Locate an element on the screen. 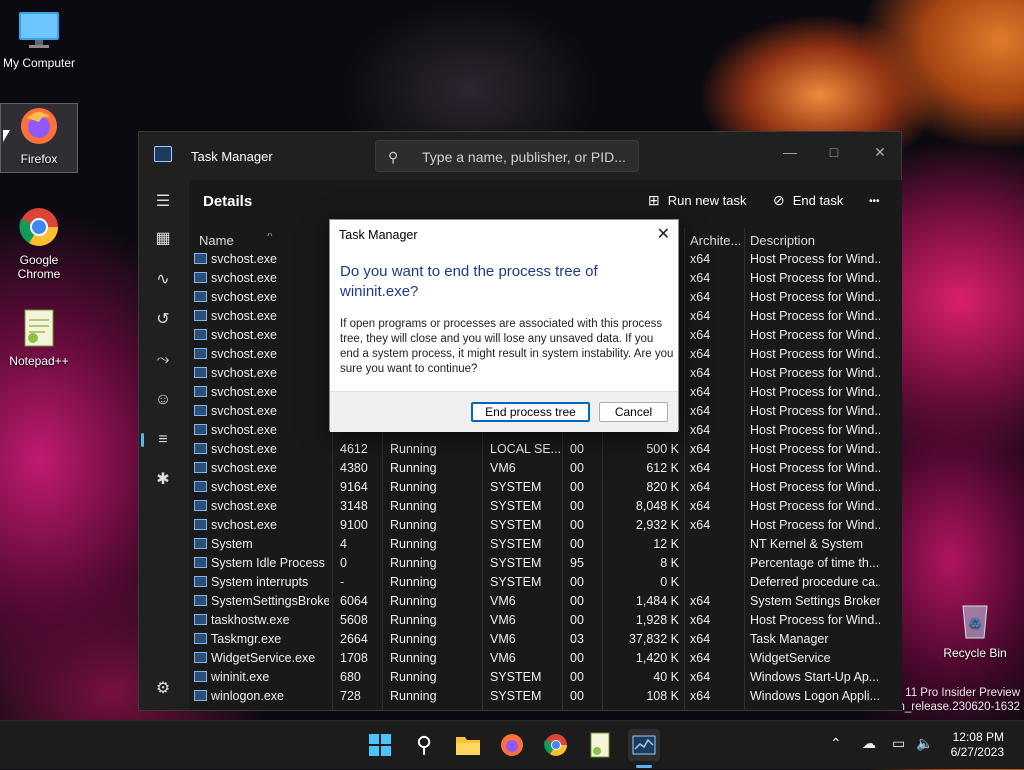 The width and height of the screenshot is (1024, 770). desktop-icon-google-chrome: Google Chrome is located at coordinates (39, 243).